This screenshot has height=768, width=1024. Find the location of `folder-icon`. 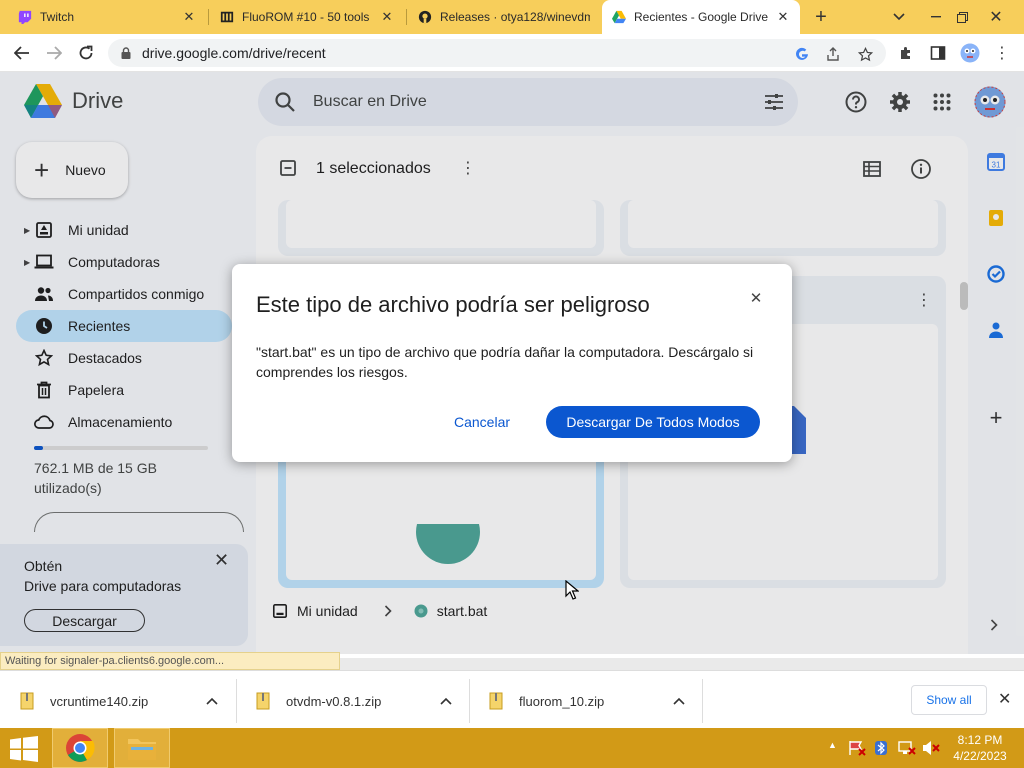

folder-icon is located at coordinates (142, 749).